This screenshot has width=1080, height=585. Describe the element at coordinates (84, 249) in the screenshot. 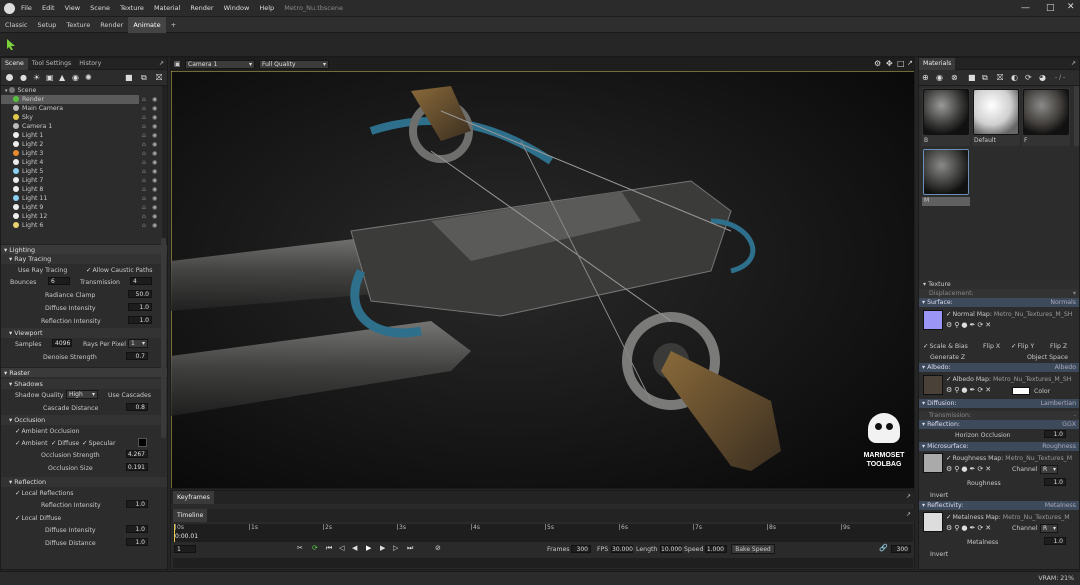

I see `lighting-section-header: ▾ Lighting` at that location.